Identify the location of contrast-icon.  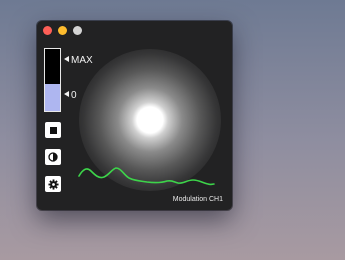
(53, 157).